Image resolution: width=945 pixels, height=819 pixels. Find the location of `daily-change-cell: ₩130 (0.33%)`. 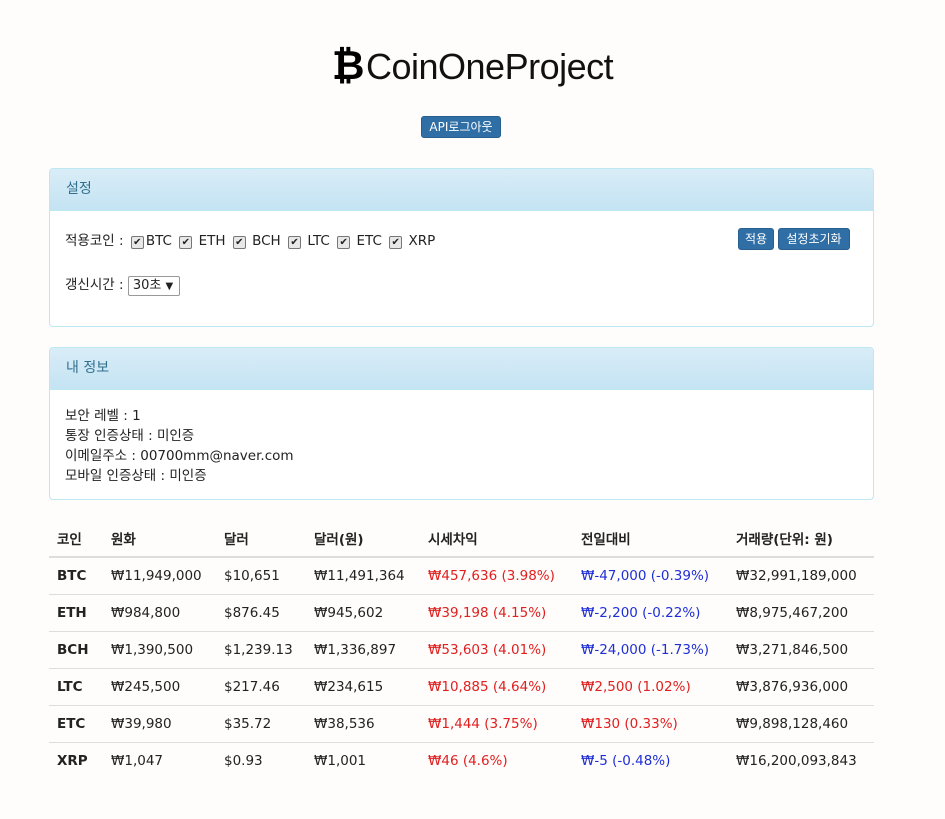

daily-change-cell: ₩130 (0.33%) is located at coordinates (650, 724).